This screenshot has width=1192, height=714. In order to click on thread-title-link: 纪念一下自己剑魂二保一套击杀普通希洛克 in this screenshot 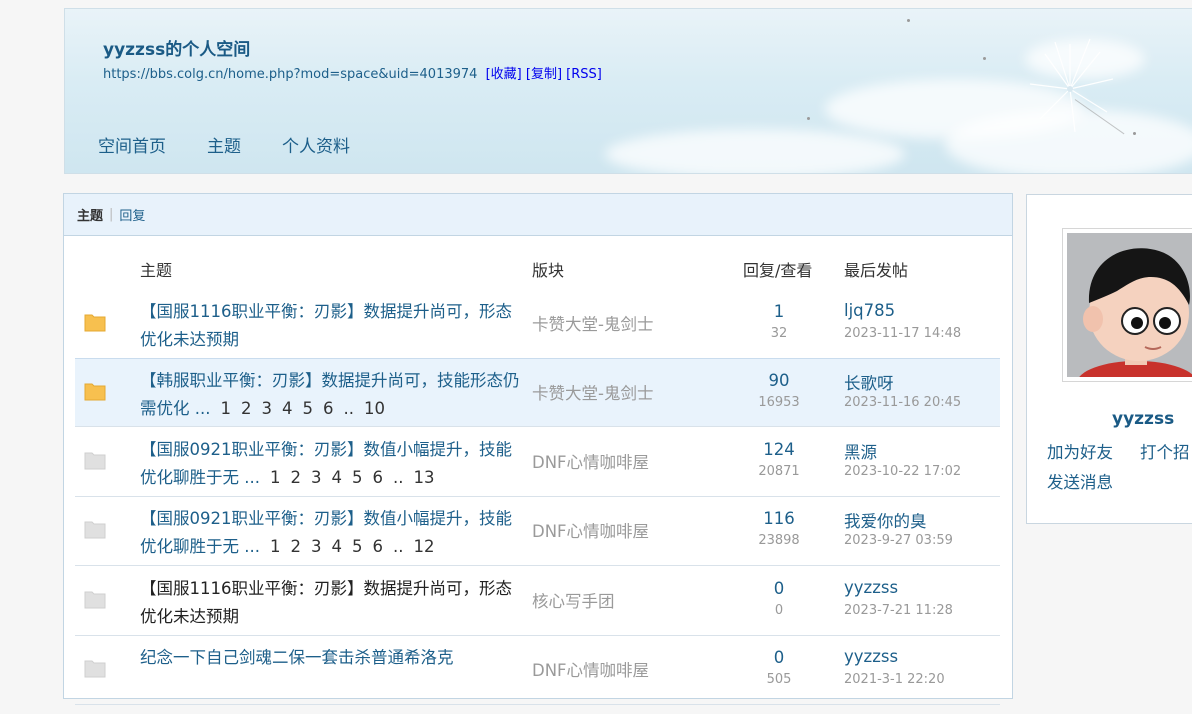, I will do `click(297, 657)`.